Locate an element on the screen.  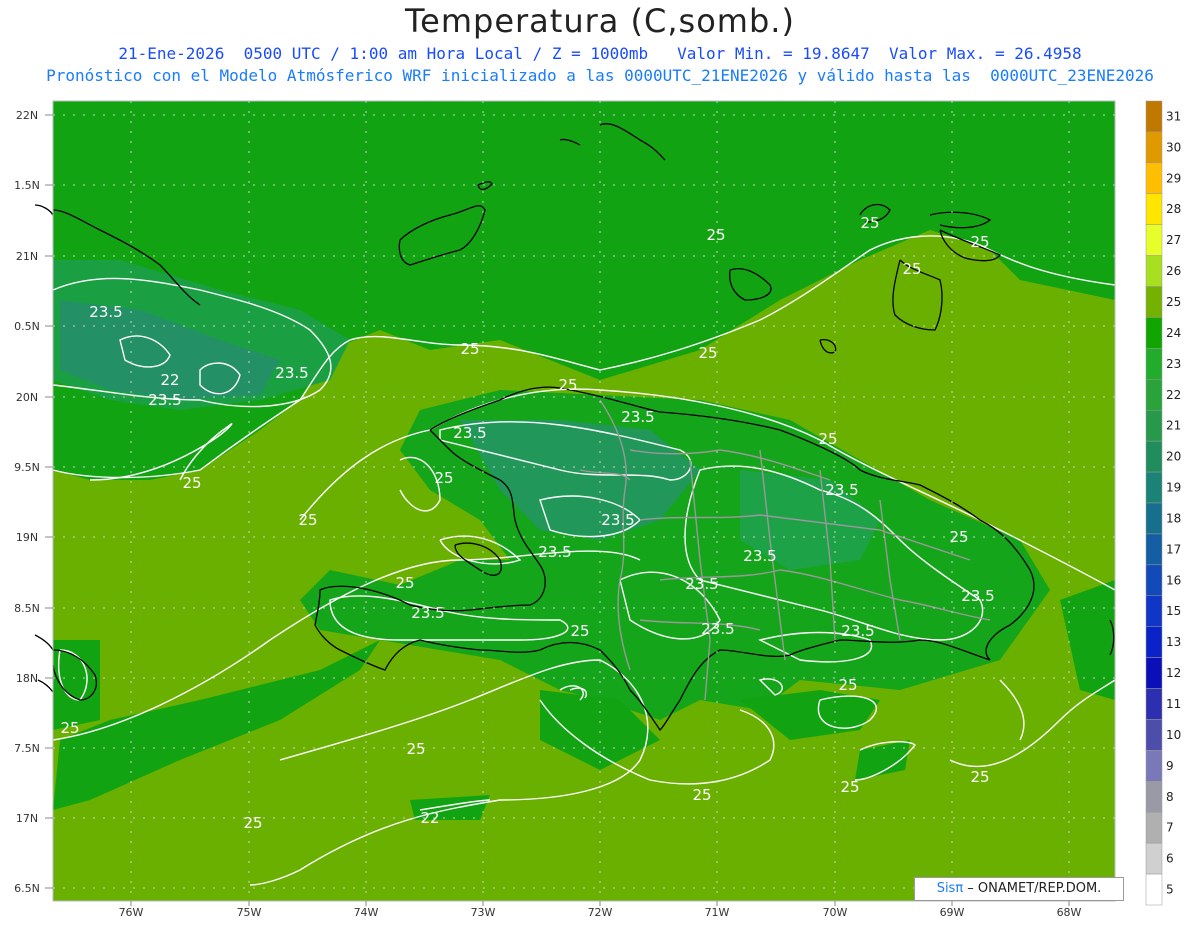
colorbar-label-25: 5 is located at coordinates (1170, 890).